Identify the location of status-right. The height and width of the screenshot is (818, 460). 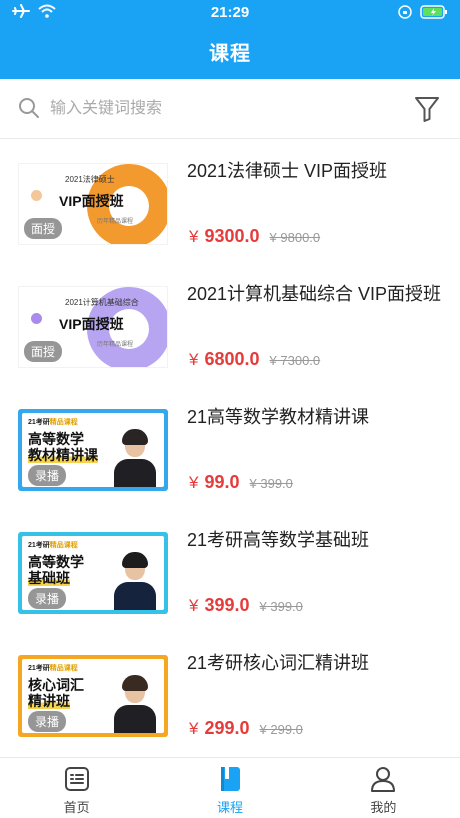
(423, 14).